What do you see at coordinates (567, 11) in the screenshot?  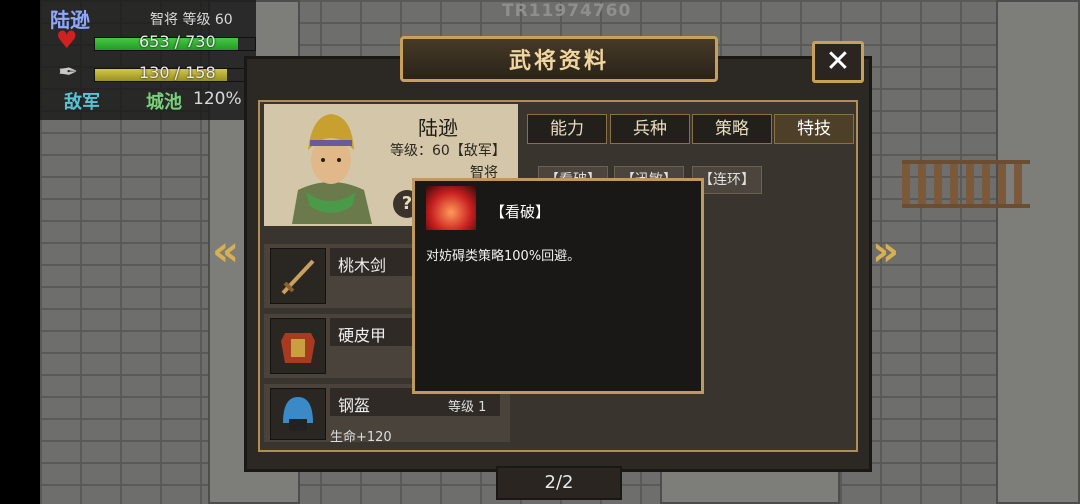 I see `watermark-text: TR11974760` at bounding box center [567, 11].